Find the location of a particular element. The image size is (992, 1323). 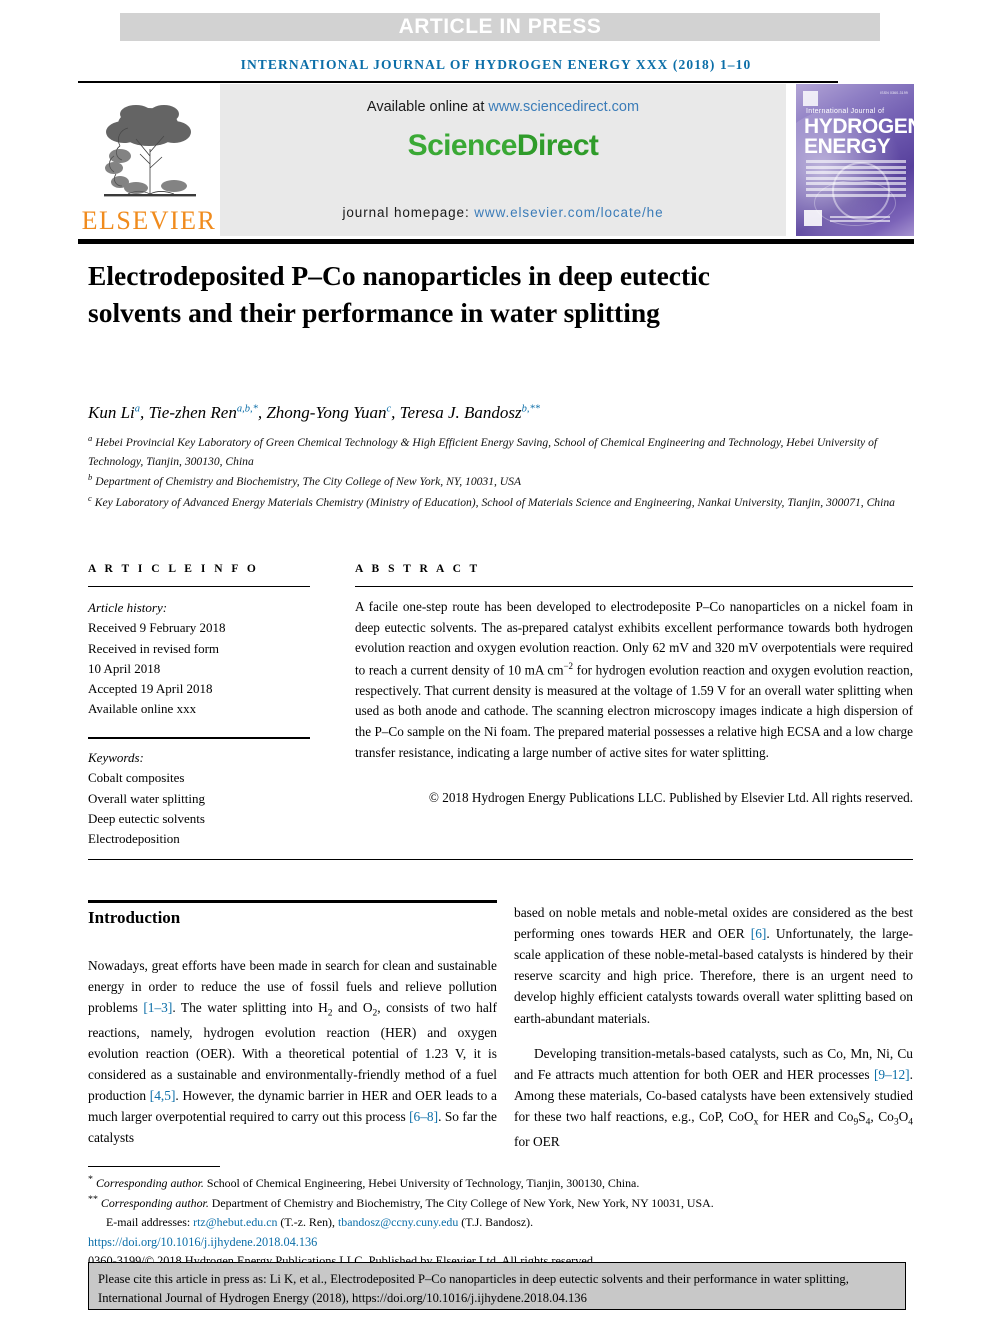

keyword-item: Cobalt composites is located at coordinates (136, 778).